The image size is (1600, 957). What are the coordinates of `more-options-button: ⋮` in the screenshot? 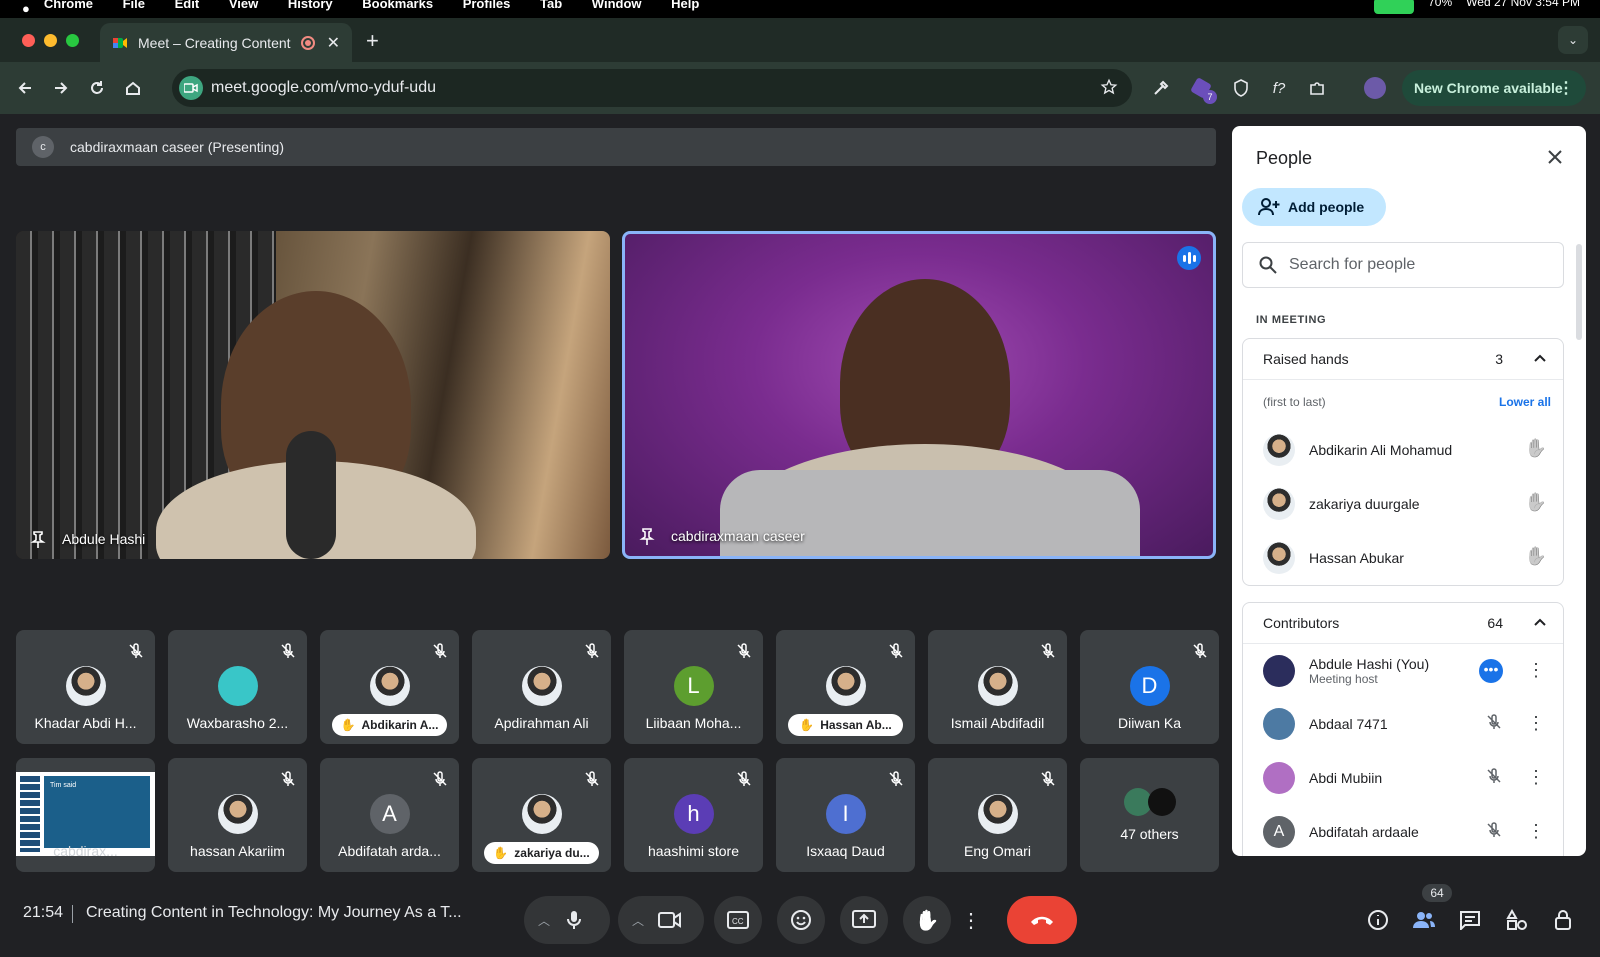 It's located at (971, 920).